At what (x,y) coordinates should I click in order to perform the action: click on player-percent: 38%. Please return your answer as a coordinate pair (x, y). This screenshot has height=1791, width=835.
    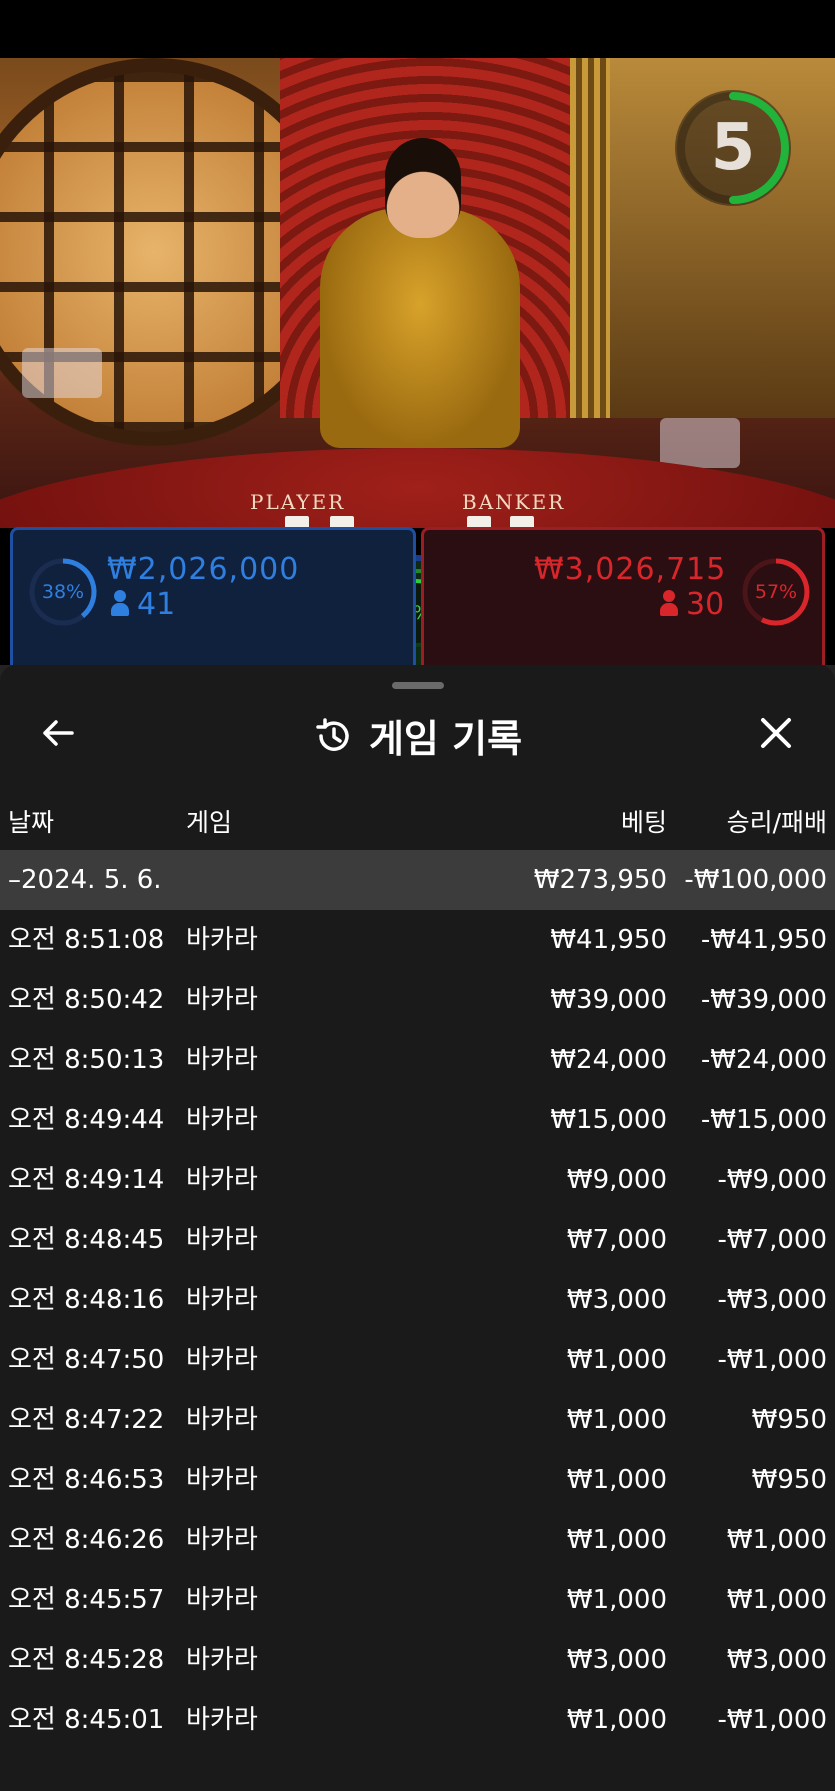
    Looking at the image, I should click on (63, 592).